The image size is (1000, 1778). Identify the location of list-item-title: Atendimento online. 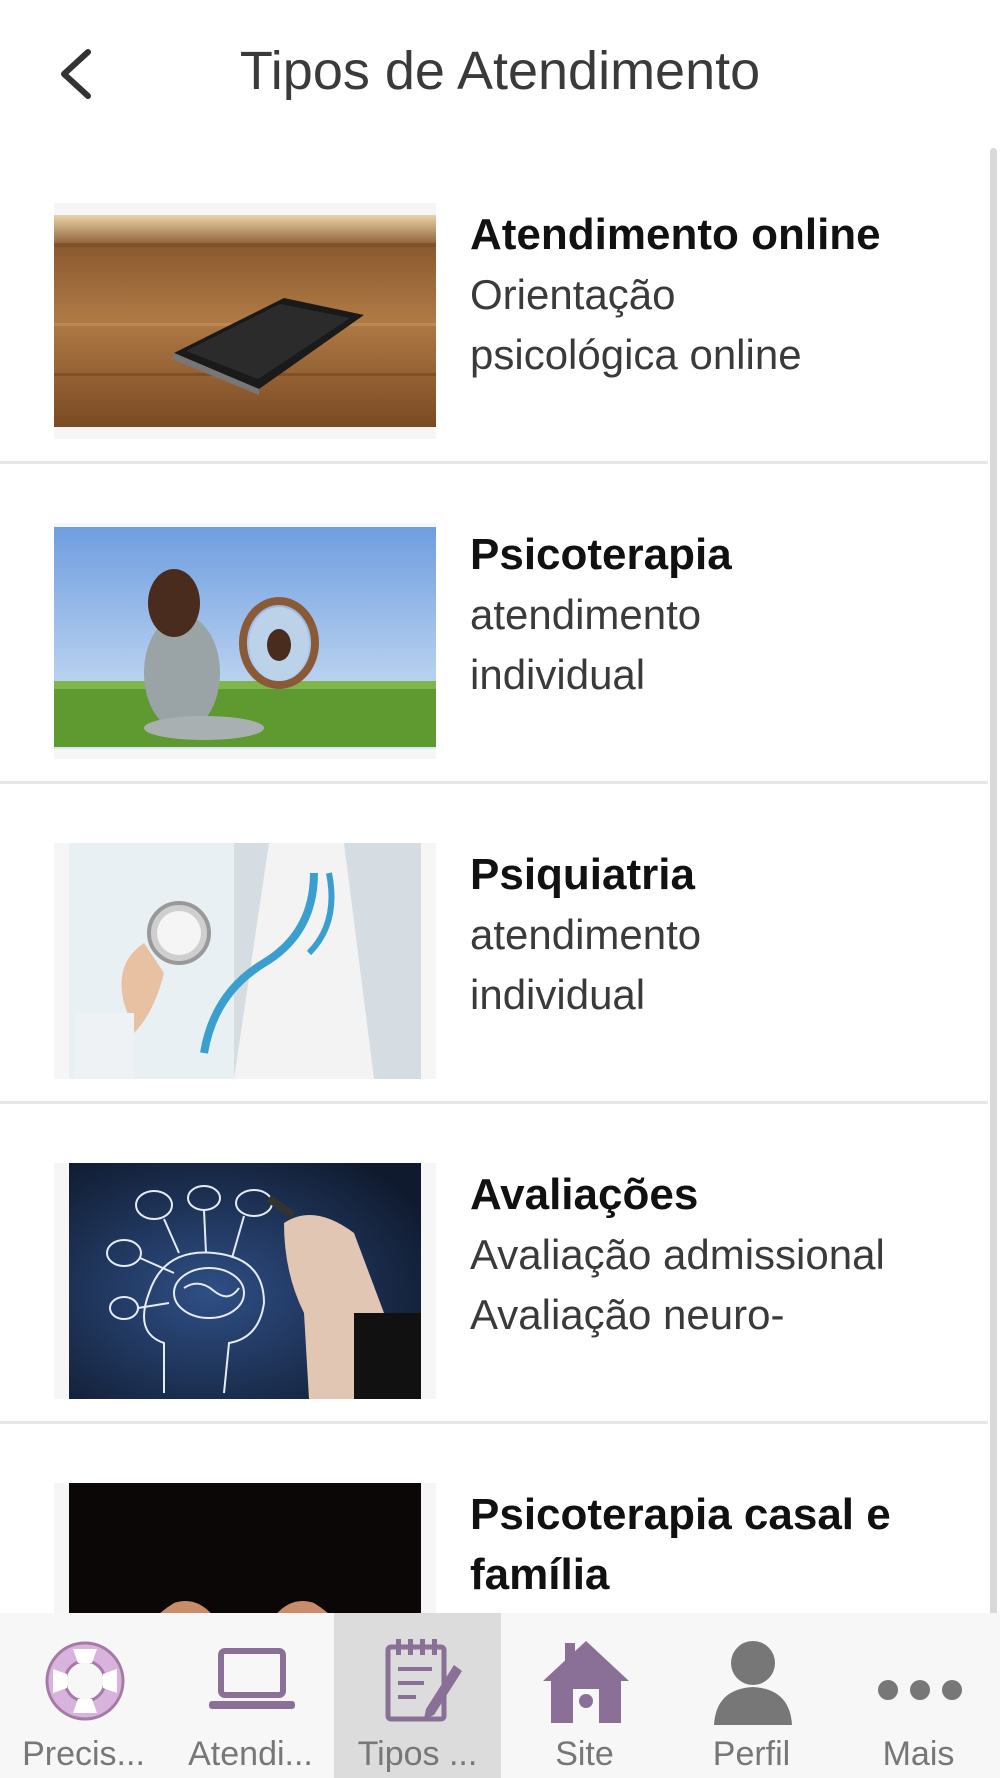
(675, 234).